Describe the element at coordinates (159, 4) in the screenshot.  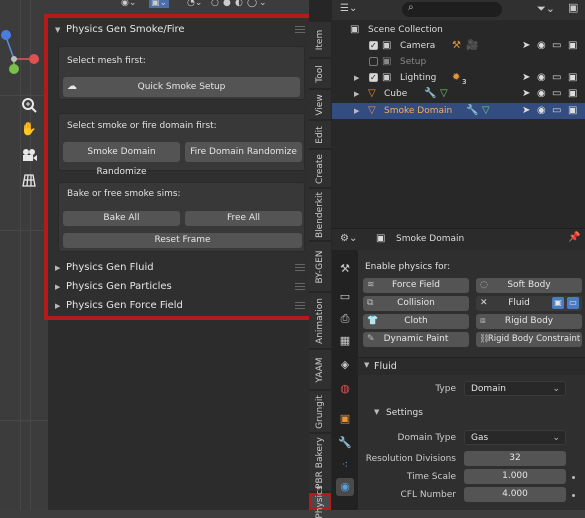
I see `xray-icon: ▣⌄` at that location.